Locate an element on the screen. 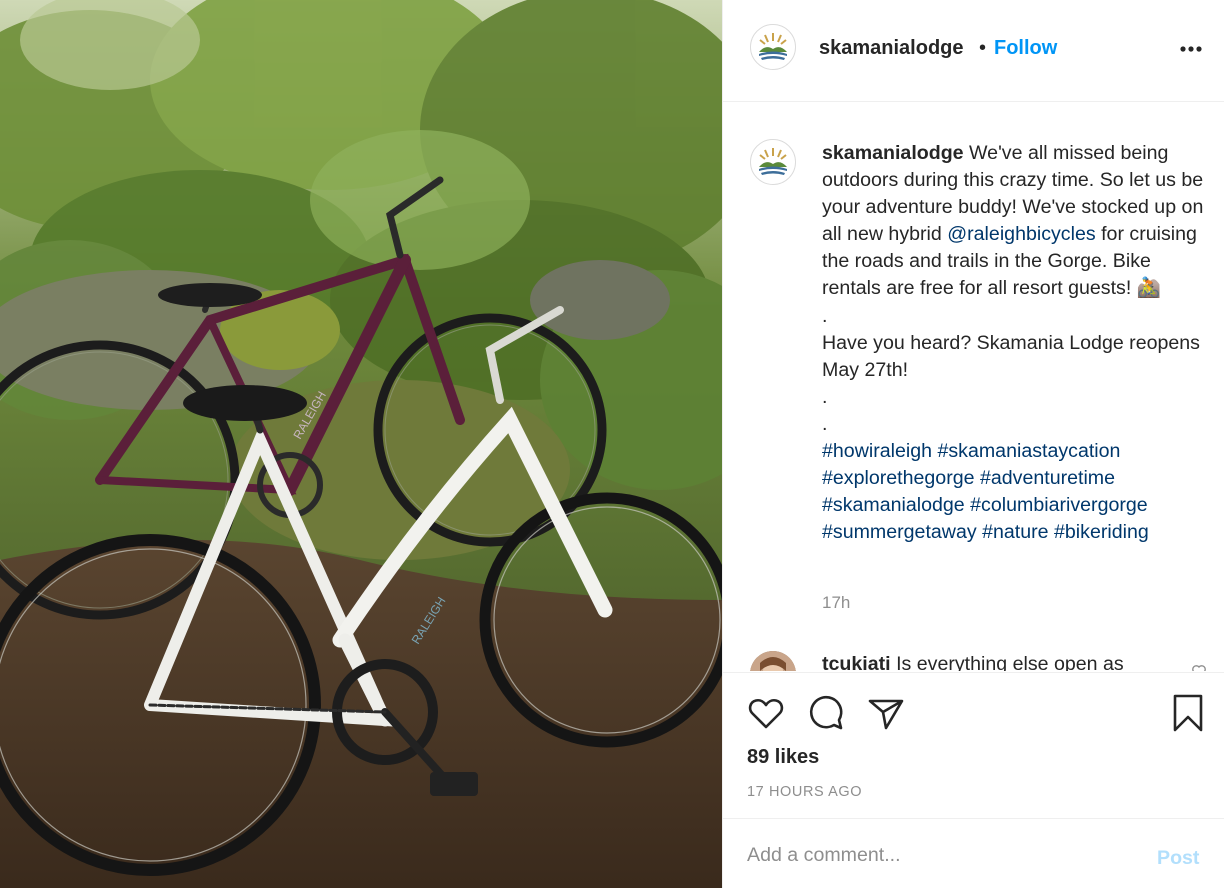 This screenshot has width=1224, height=888. hashtag-link: #adventuretime is located at coordinates (1047, 478).